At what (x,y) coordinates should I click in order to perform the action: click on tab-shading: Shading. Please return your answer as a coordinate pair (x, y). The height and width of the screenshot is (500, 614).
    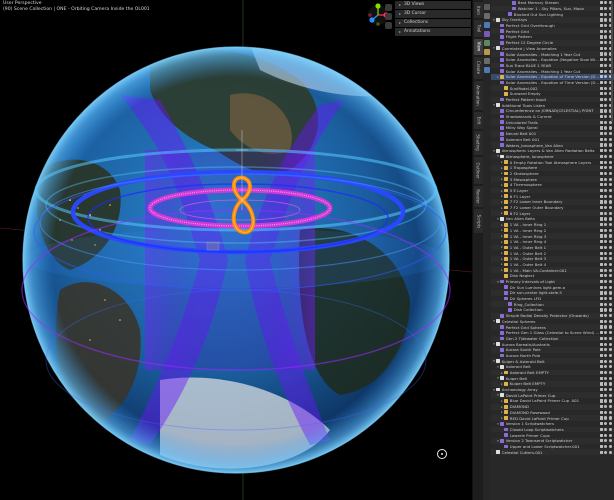
    Looking at the image, I should click on (478, 142).